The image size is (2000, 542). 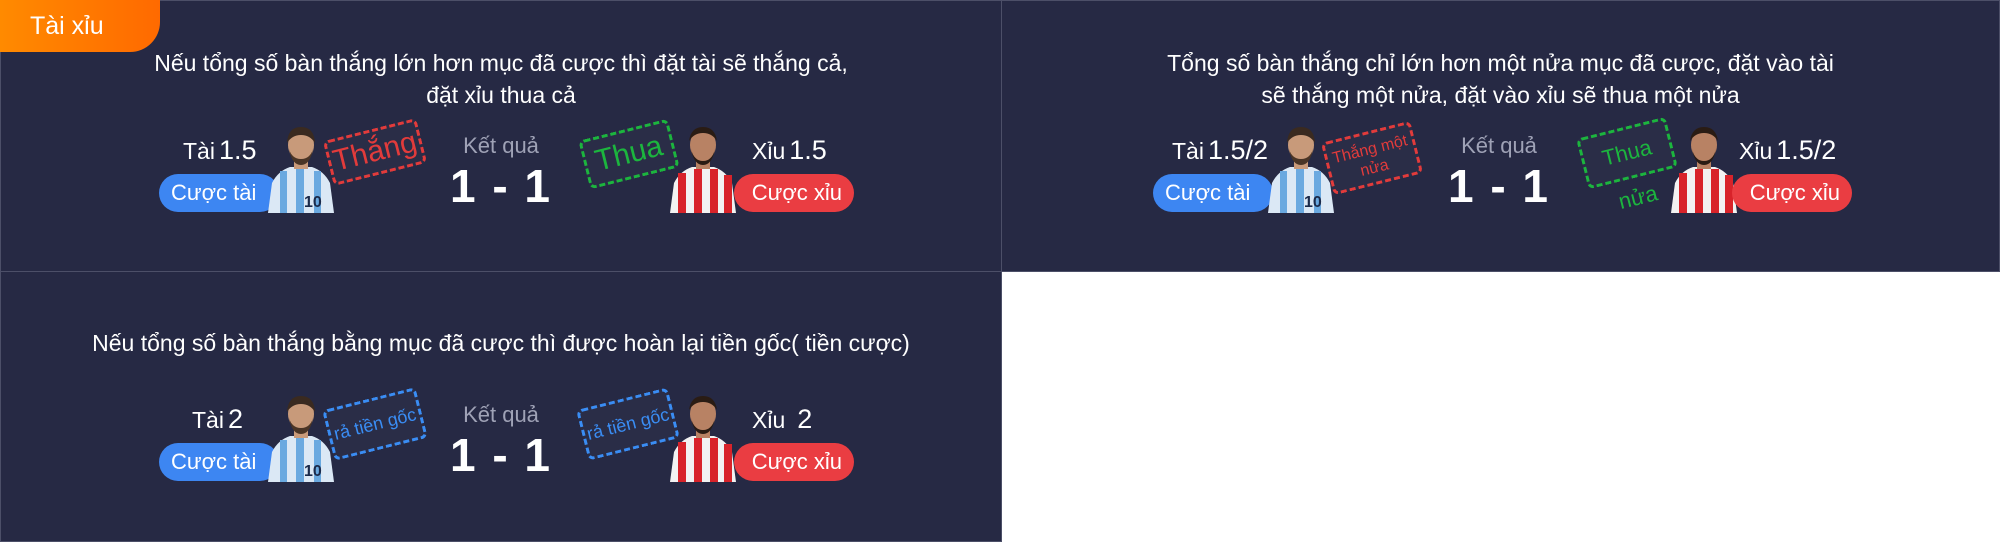 What do you see at coordinates (1806, 150) in the screenshot?
I see `under-value: 1.5/2` at bounding box center [1806, 150].